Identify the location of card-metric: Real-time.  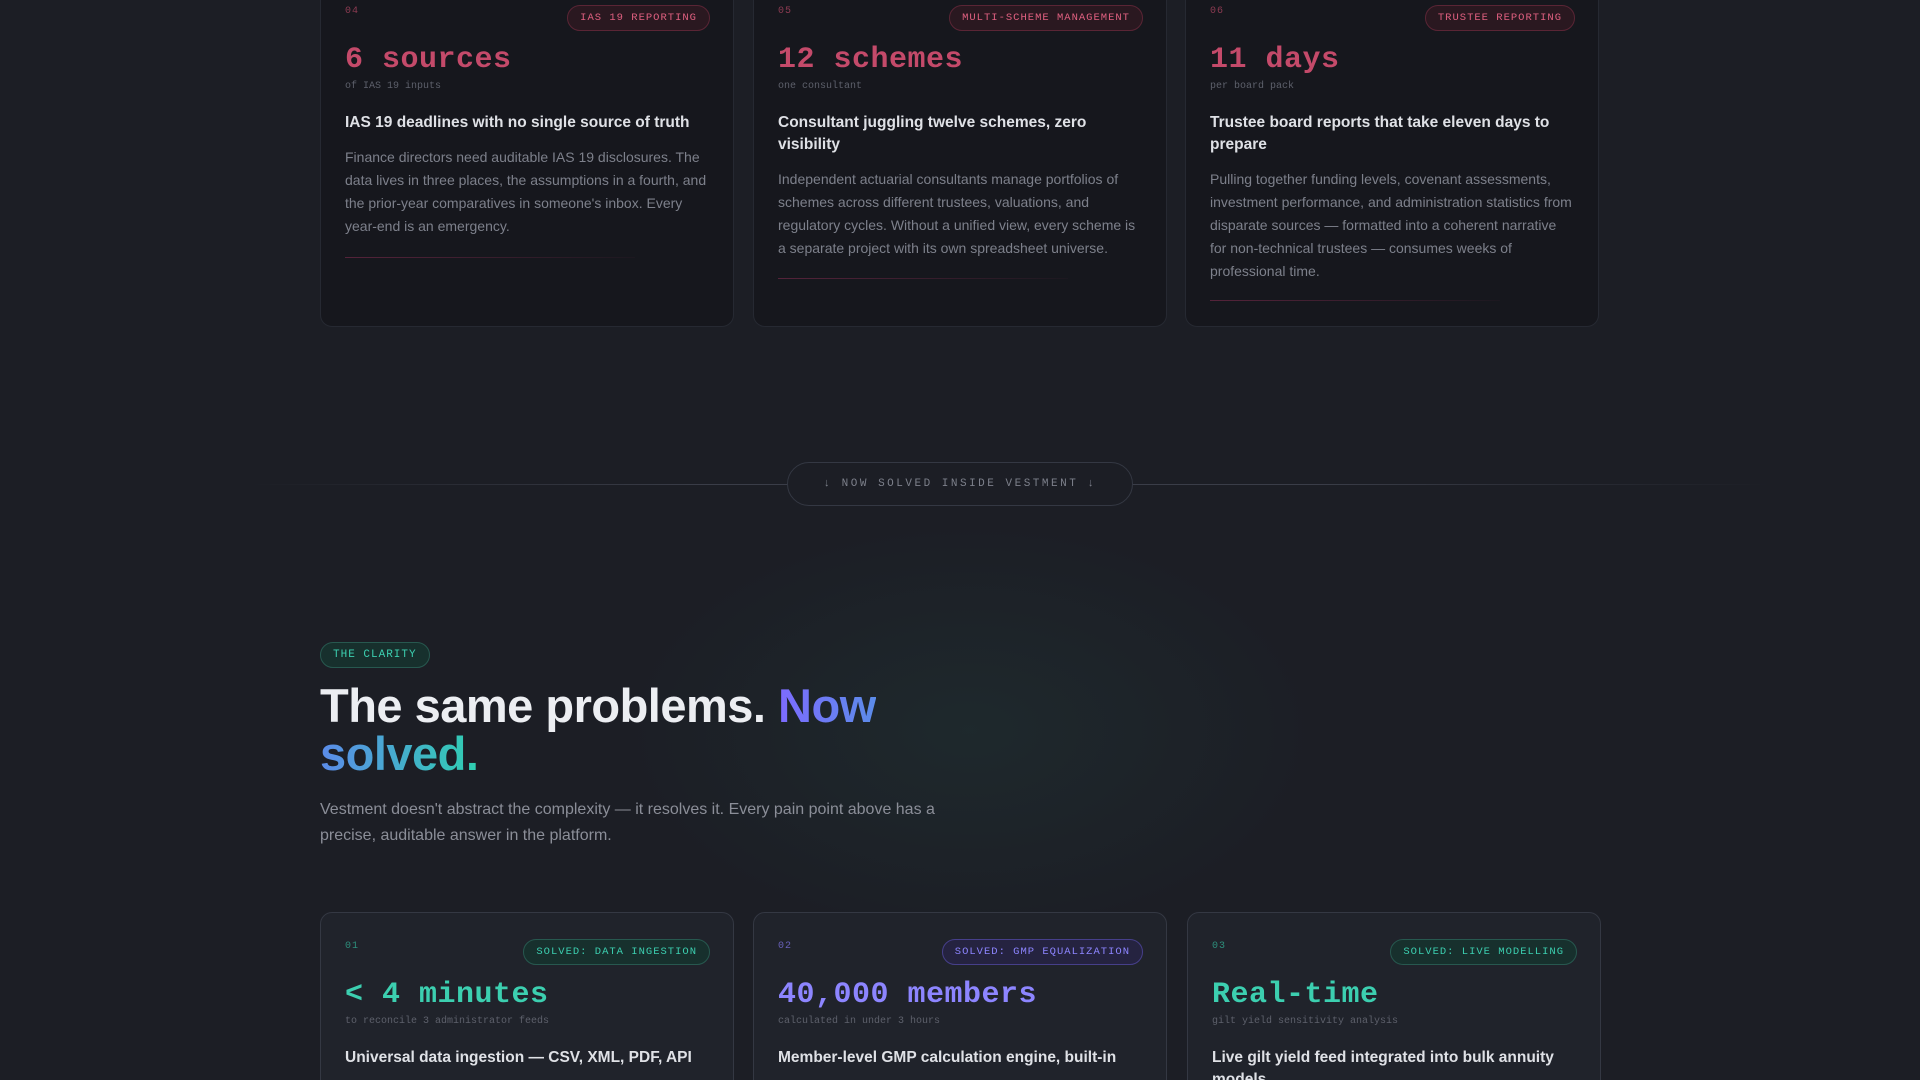
(1295, 995).